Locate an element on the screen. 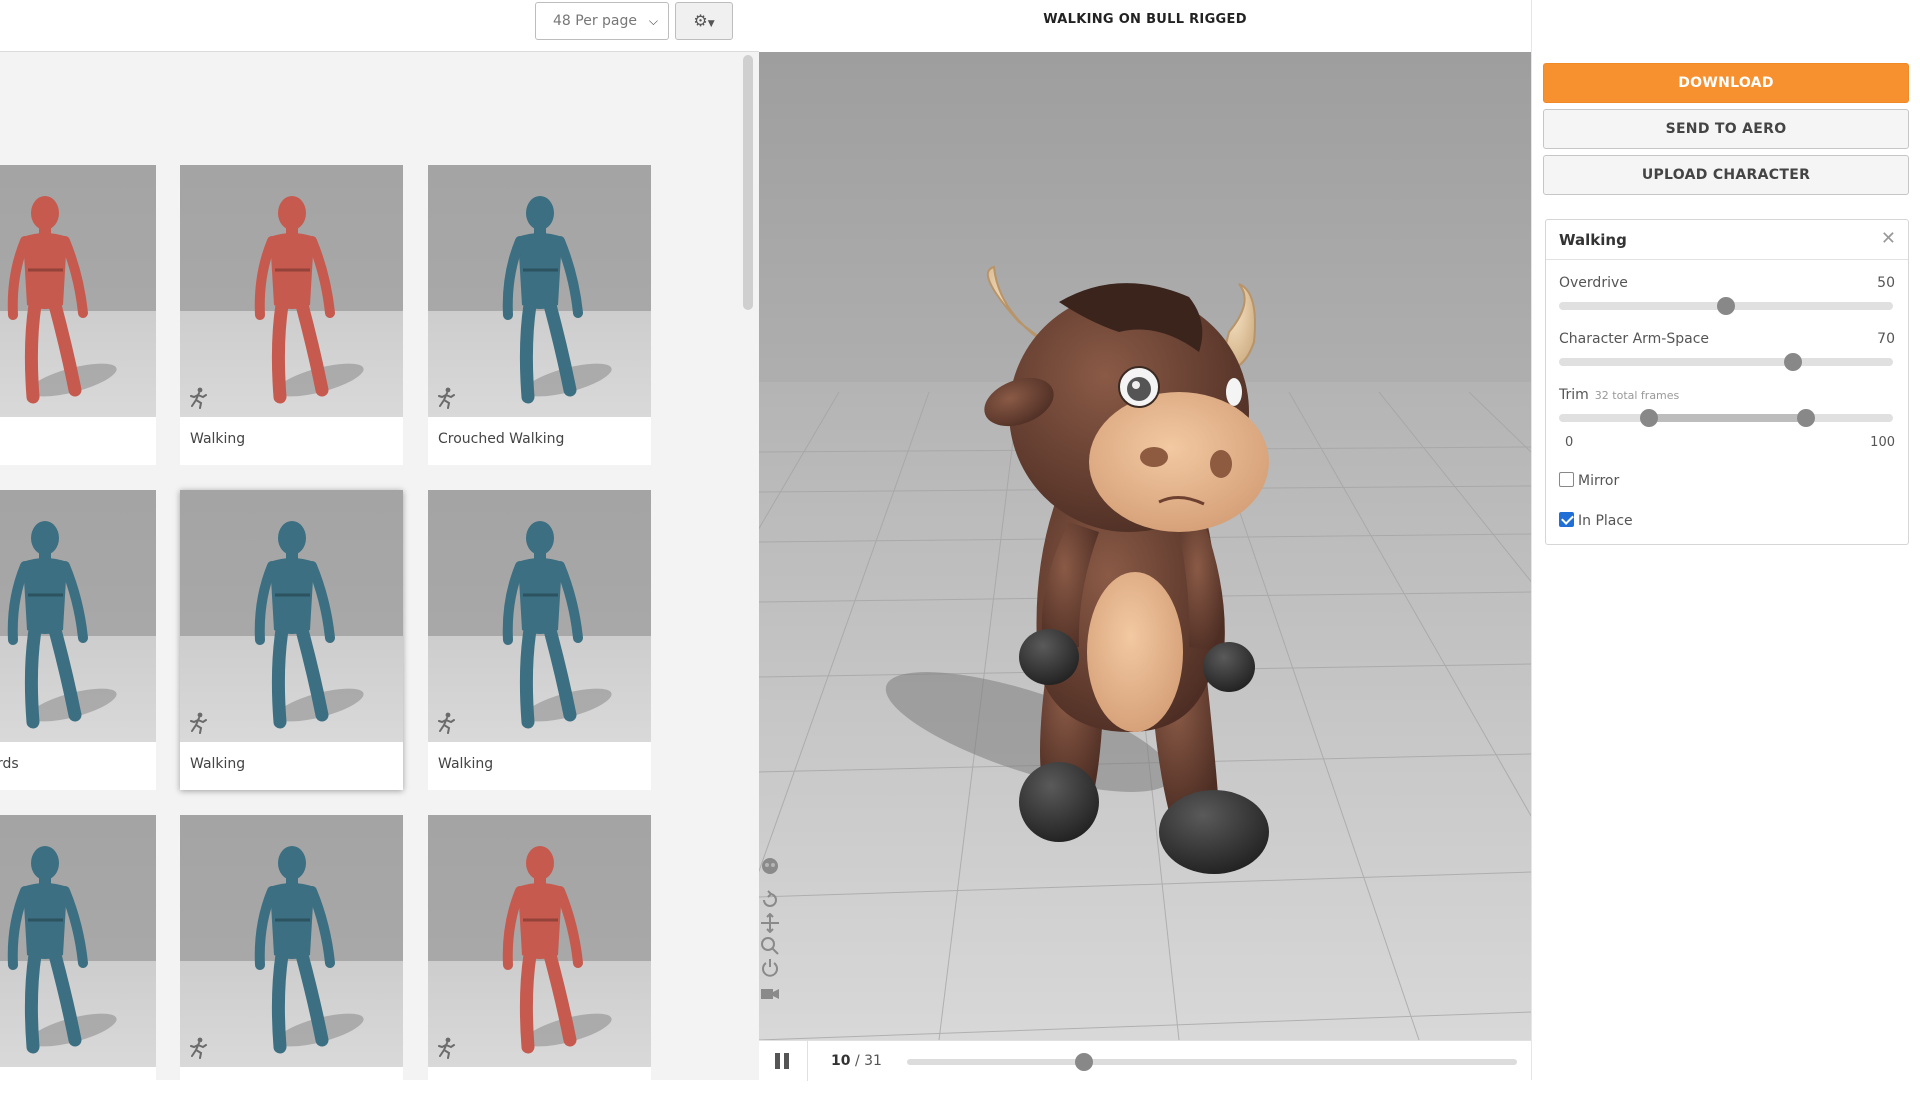  overdrive-slider is located at coordinates (1726, 306).